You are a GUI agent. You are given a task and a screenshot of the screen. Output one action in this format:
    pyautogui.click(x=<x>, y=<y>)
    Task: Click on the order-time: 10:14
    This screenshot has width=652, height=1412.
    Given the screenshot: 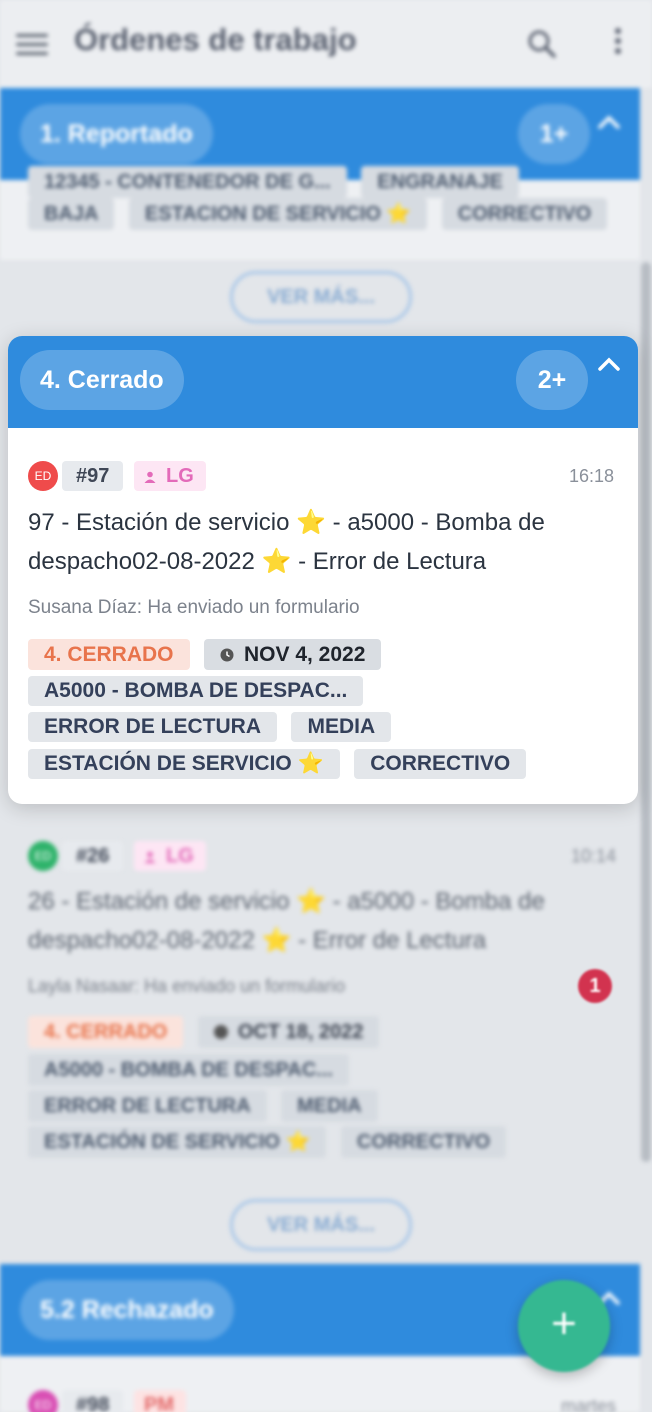 What is the action you would take?
    pyautogui.click(x=593, y=856)
    